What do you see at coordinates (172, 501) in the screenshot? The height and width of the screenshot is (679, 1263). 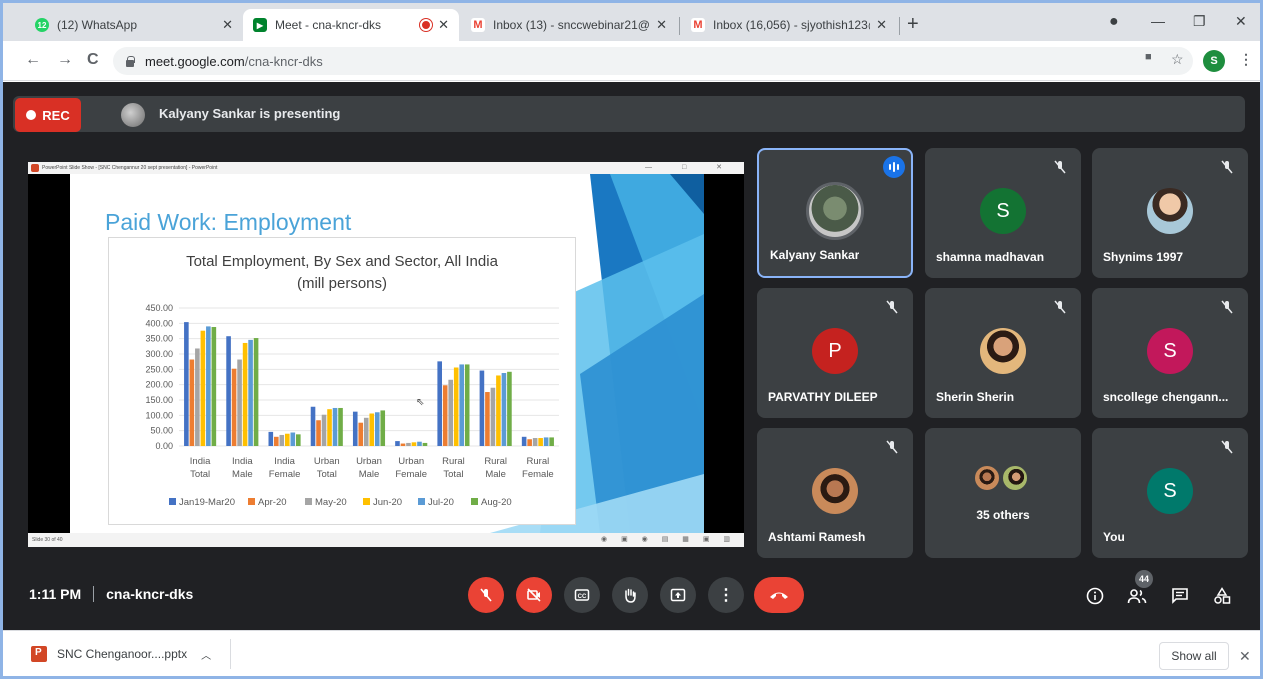 I see `legend-swatch` at bounding box center [172, 501].